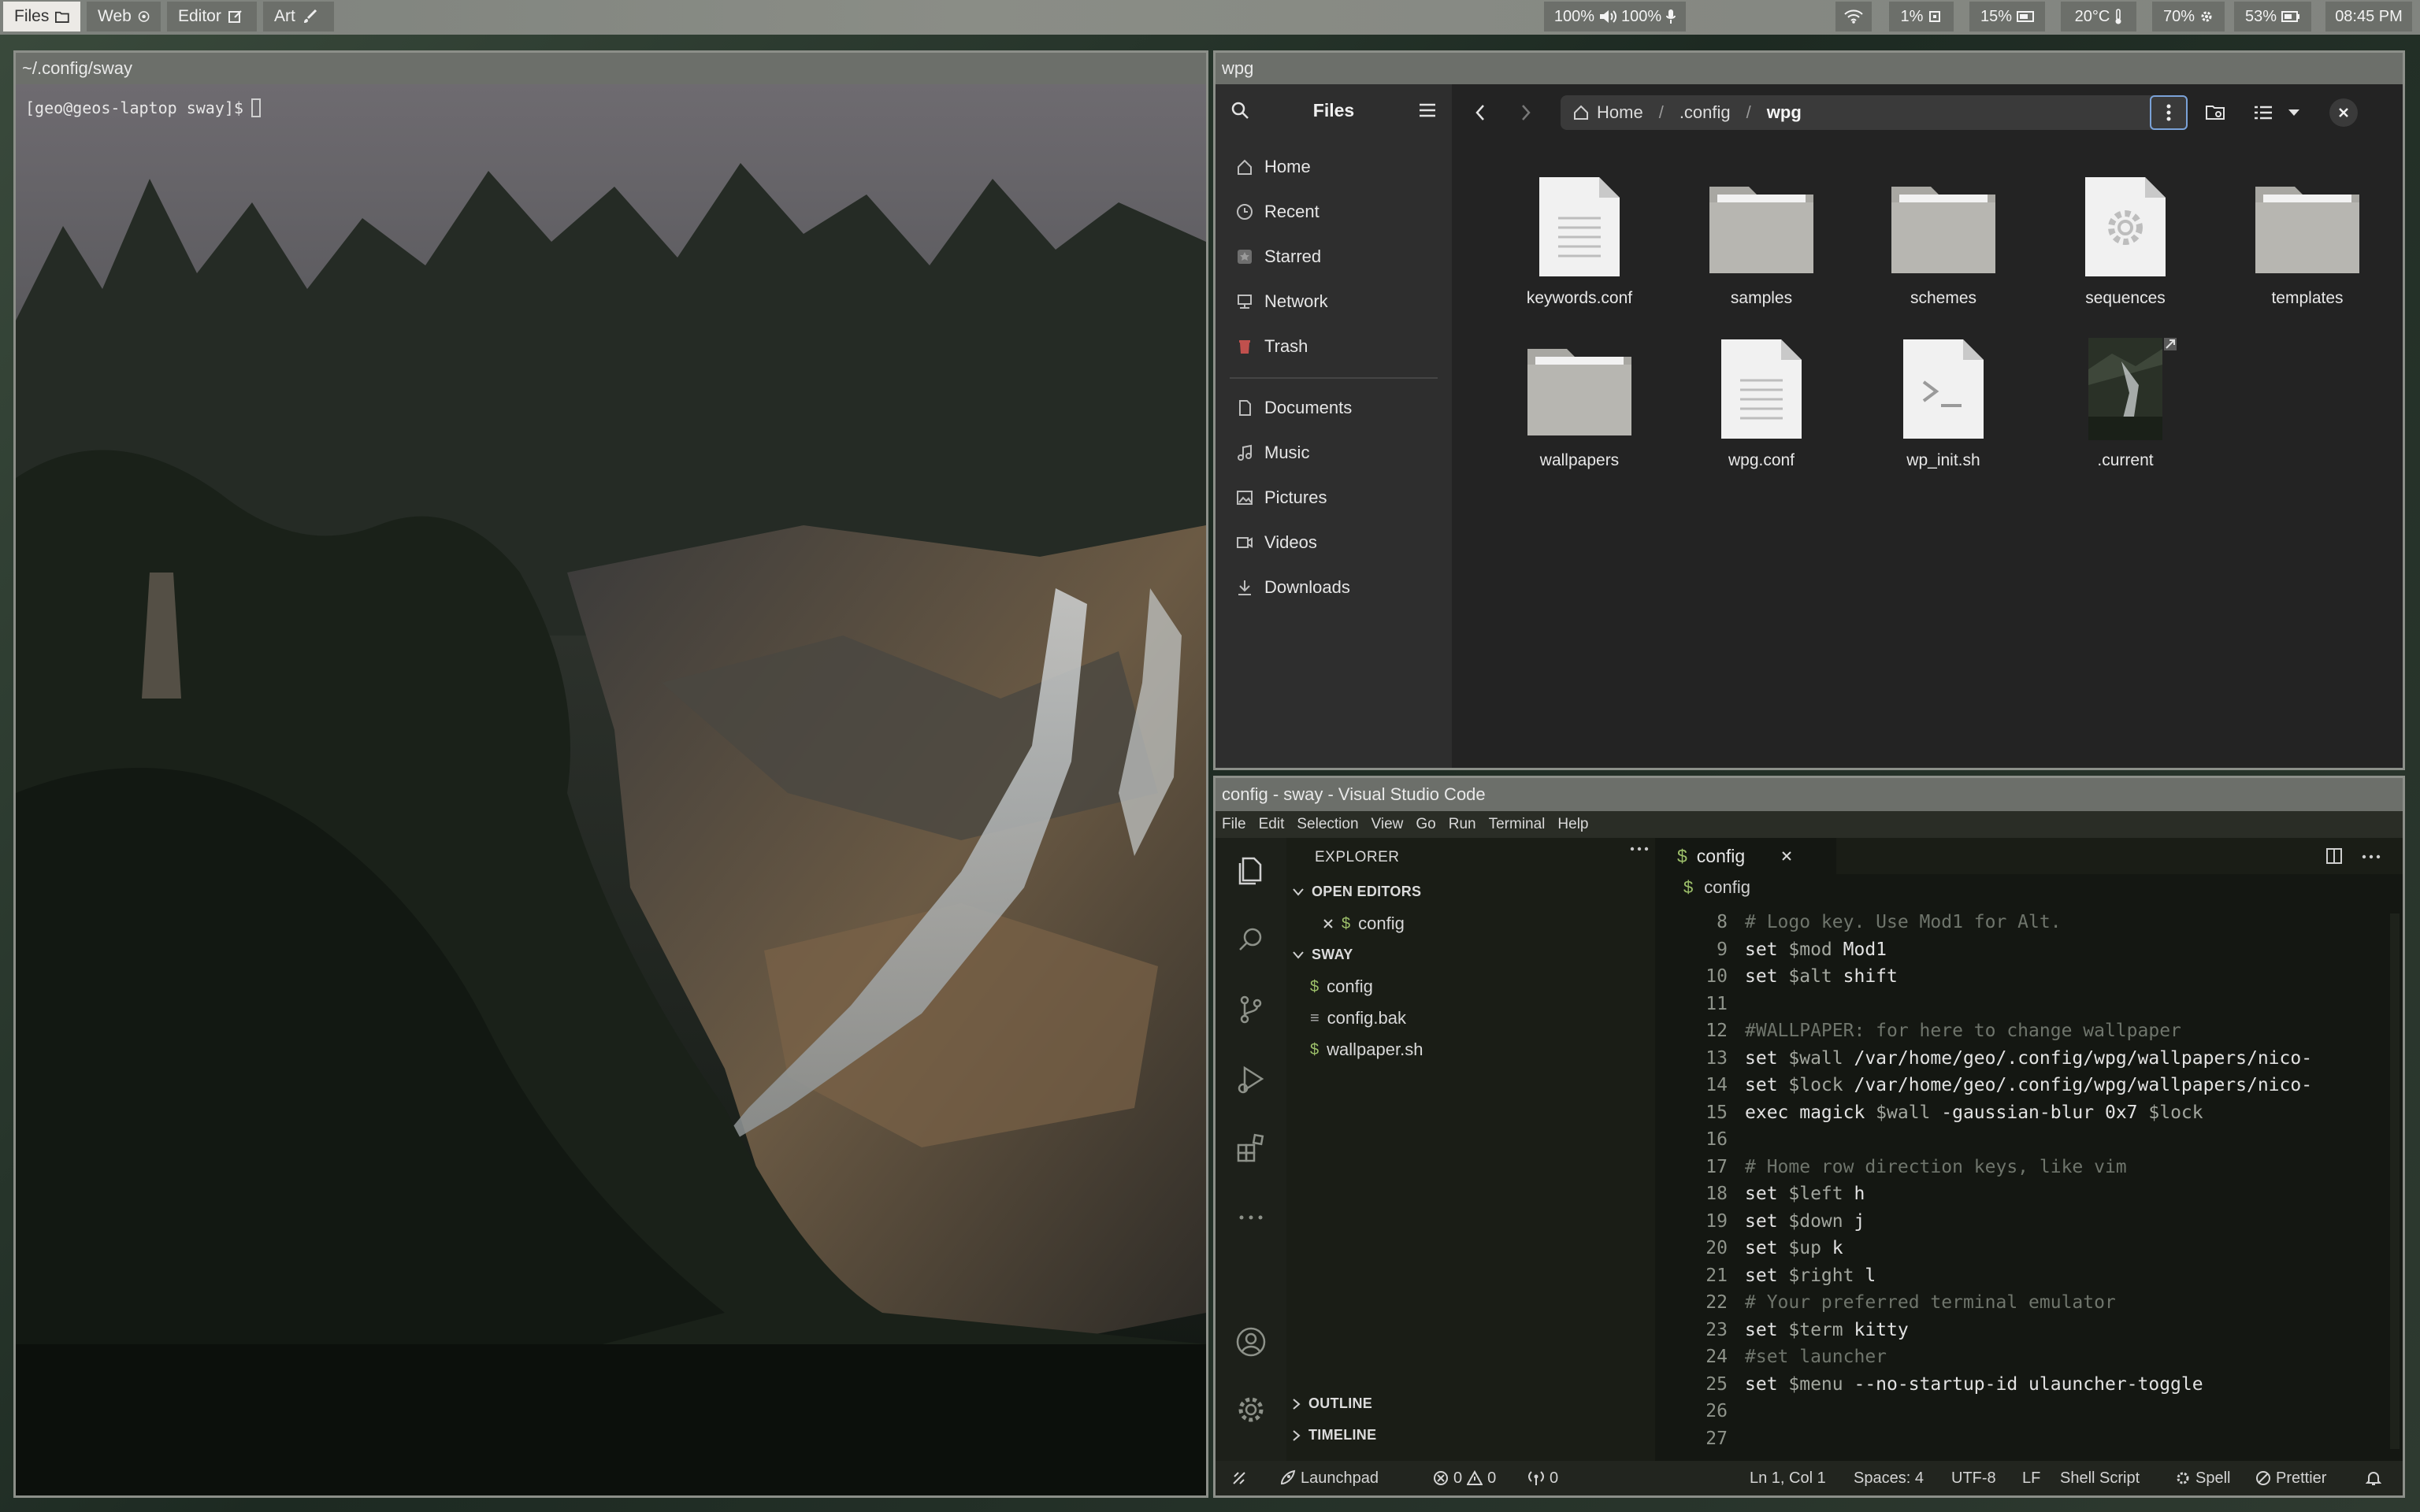  I want to click on code-line: 18 set $left h, so click(2021, 1193).